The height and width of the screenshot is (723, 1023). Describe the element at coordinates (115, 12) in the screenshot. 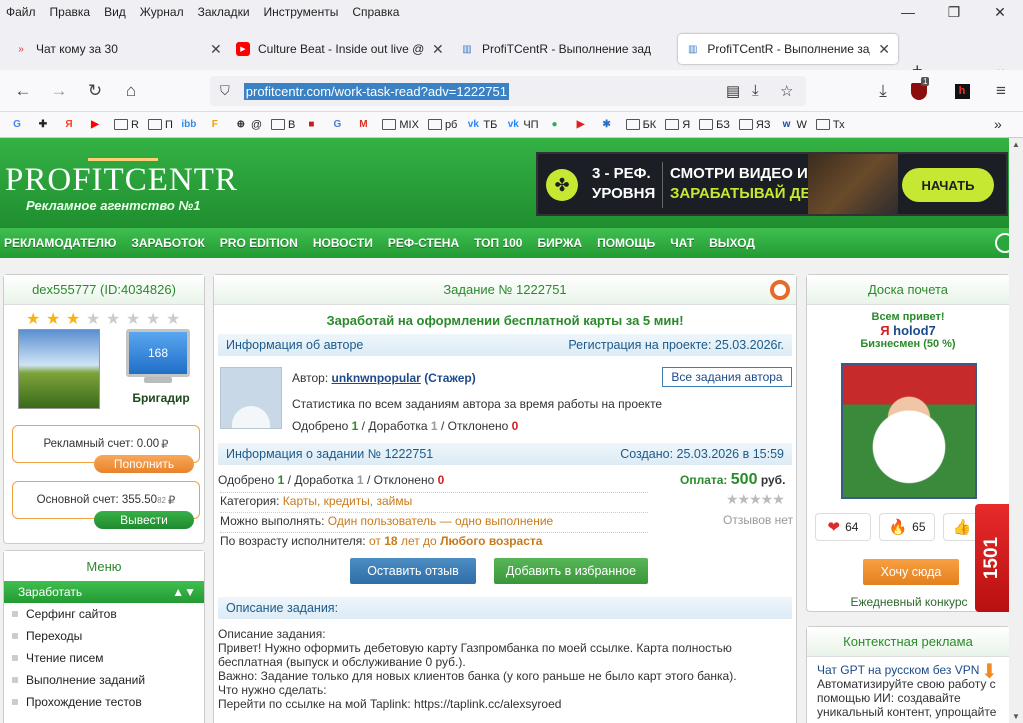

I see `menu-view: Вид` at that location.